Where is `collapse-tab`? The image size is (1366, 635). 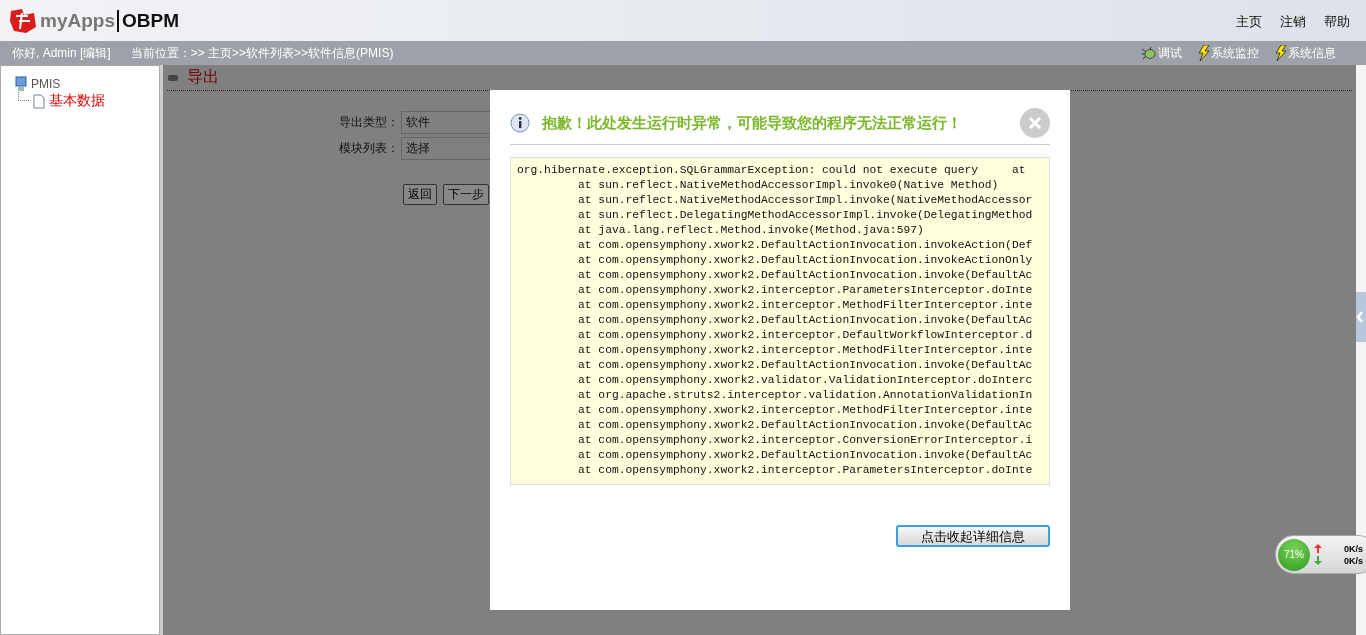
collapse-tab is located at coordinates (1361, 317).